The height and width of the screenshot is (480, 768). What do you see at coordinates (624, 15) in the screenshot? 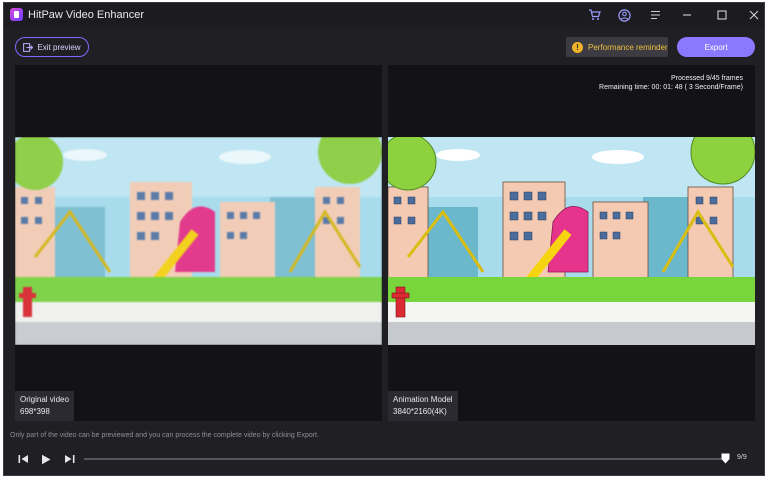
I see `account-icon` at bounding box center [624, 15].